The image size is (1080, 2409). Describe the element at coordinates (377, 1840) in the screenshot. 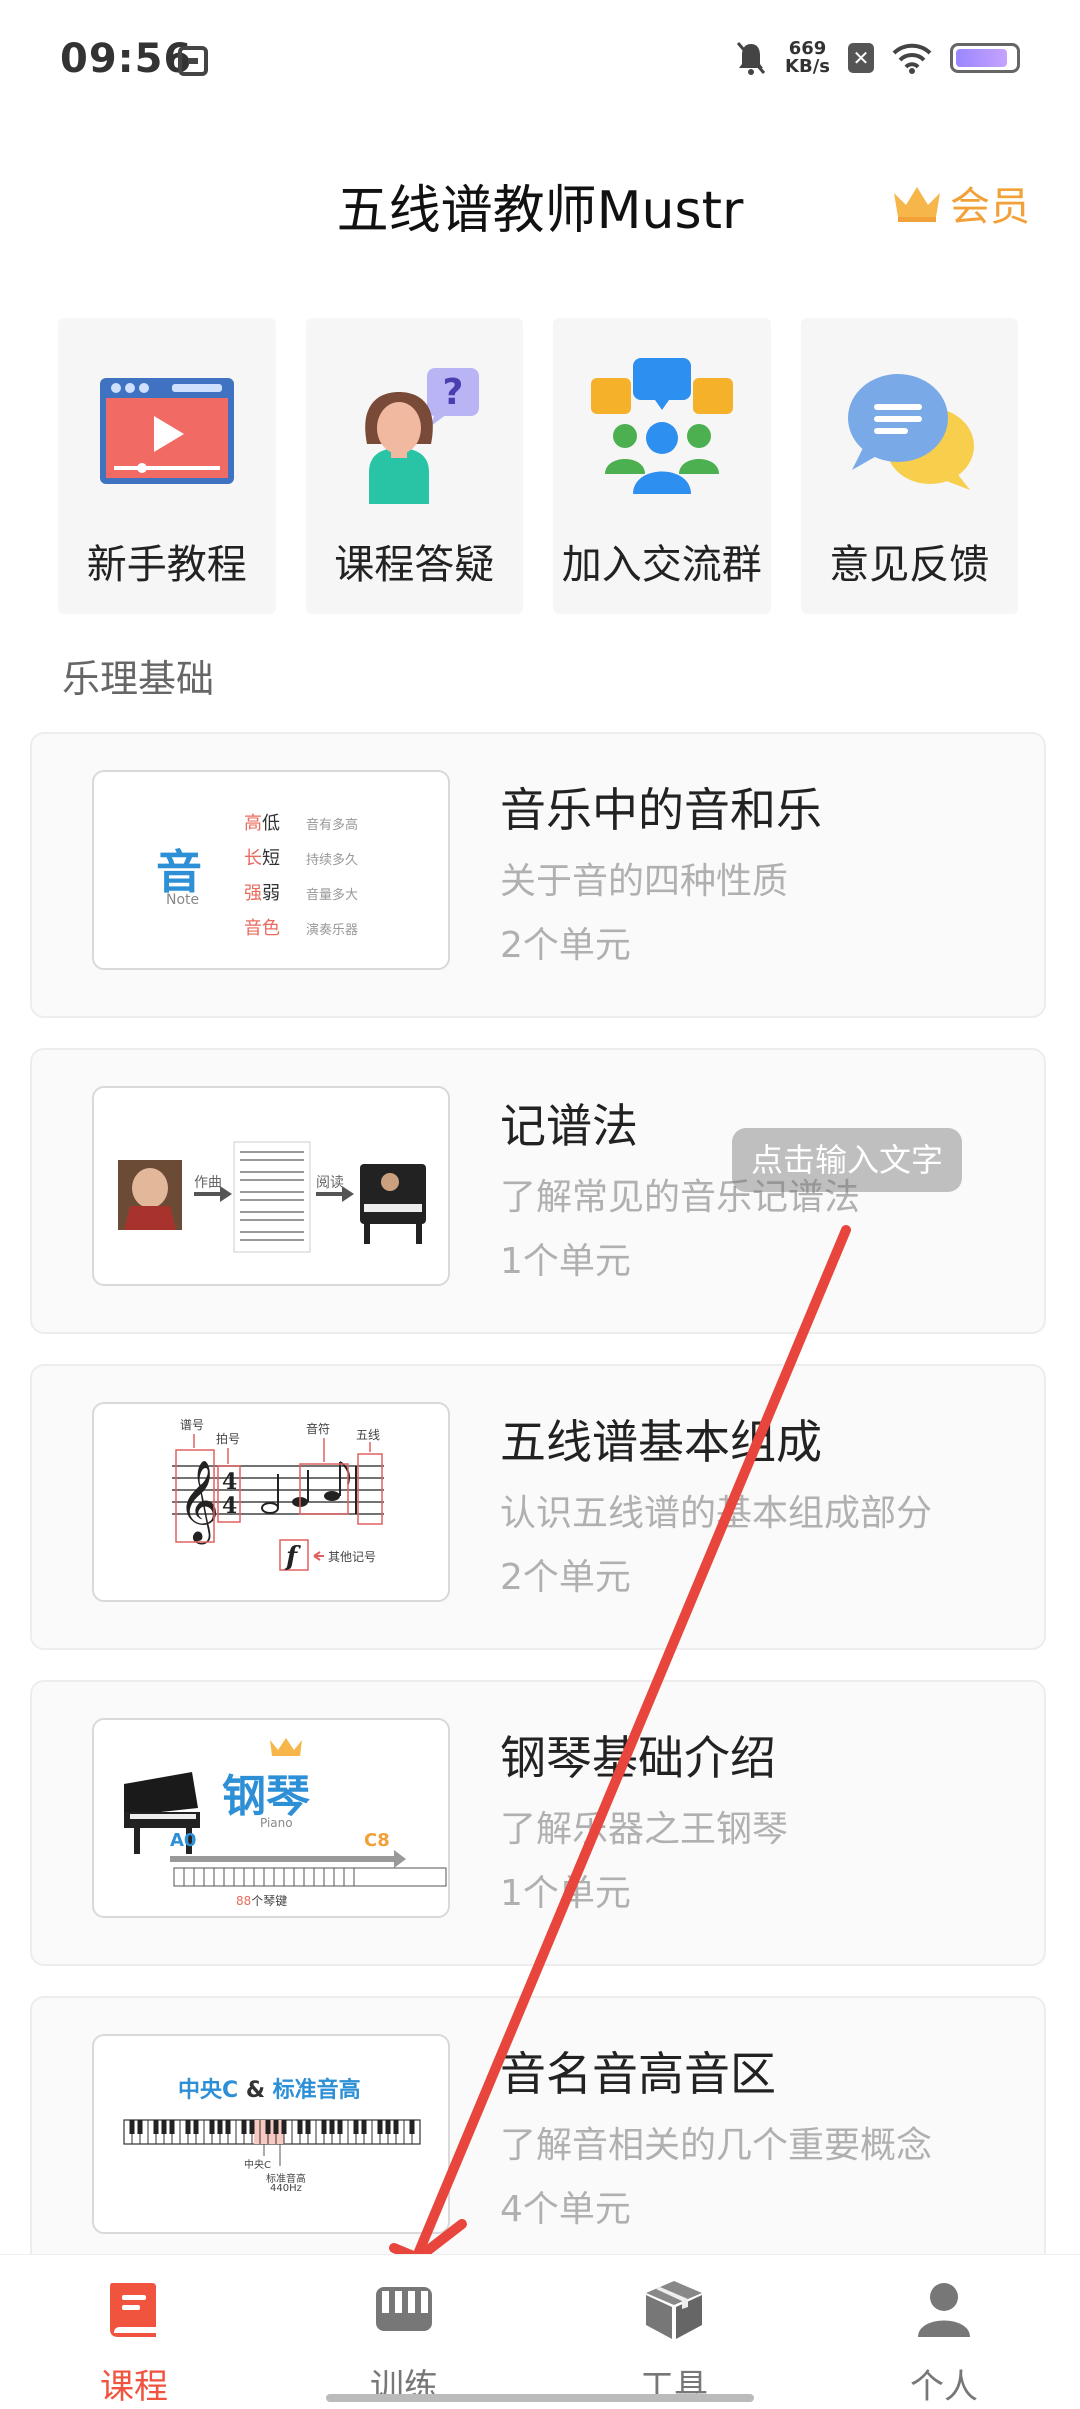

I see `thumb-high-key: C8` at that location.